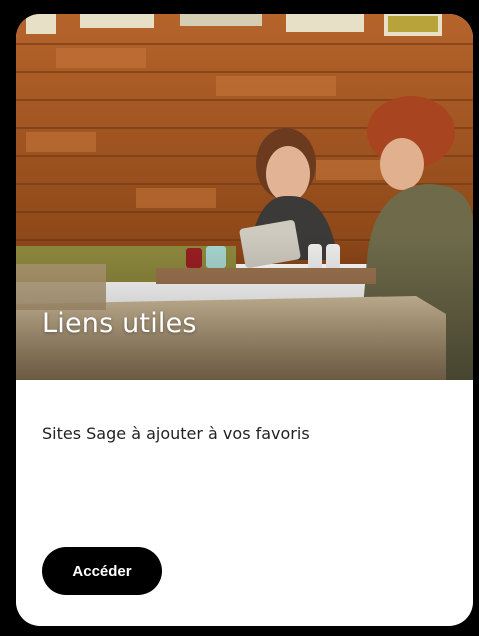 Image resolution: width=479 pixels, height=636 pixels. Describe the element at coordinates (176, 433) in the screenshot. I see `card-description: Sites Sage à ajouter à vos favoris` at that location.